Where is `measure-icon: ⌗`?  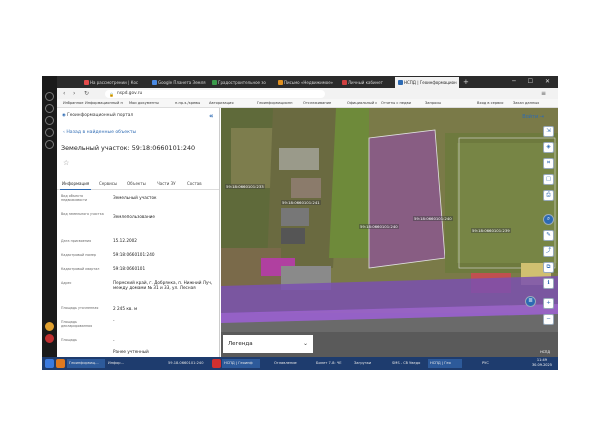
measure-icon: ⌗ is located at coordinates (548, 163).